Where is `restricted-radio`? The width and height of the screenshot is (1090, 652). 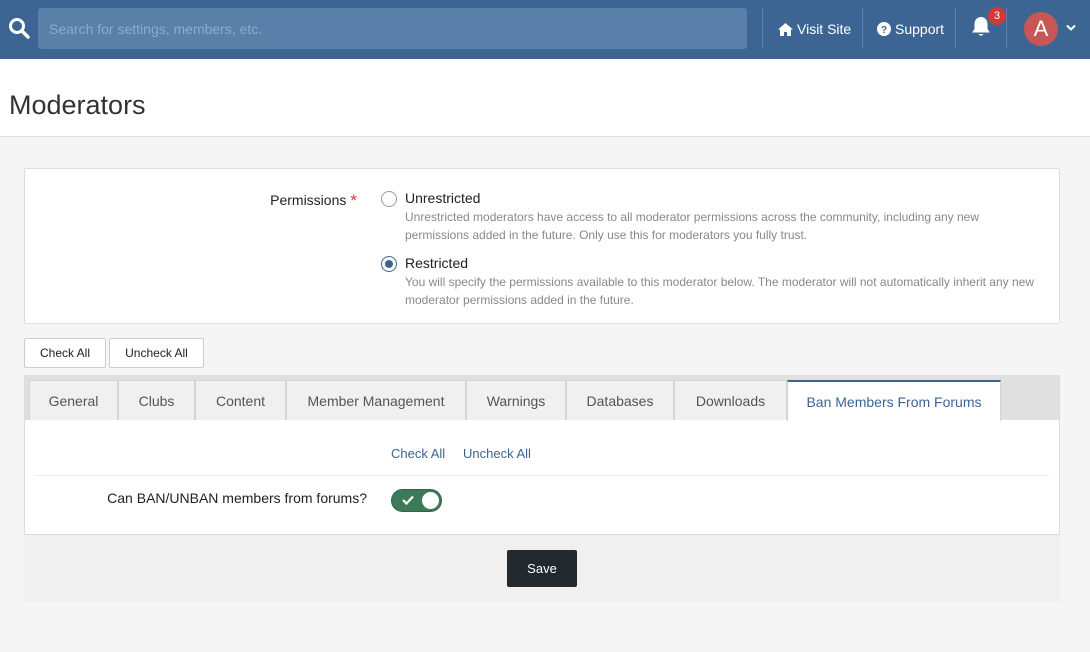
restricted-radio is located at coordinates (389, 264).